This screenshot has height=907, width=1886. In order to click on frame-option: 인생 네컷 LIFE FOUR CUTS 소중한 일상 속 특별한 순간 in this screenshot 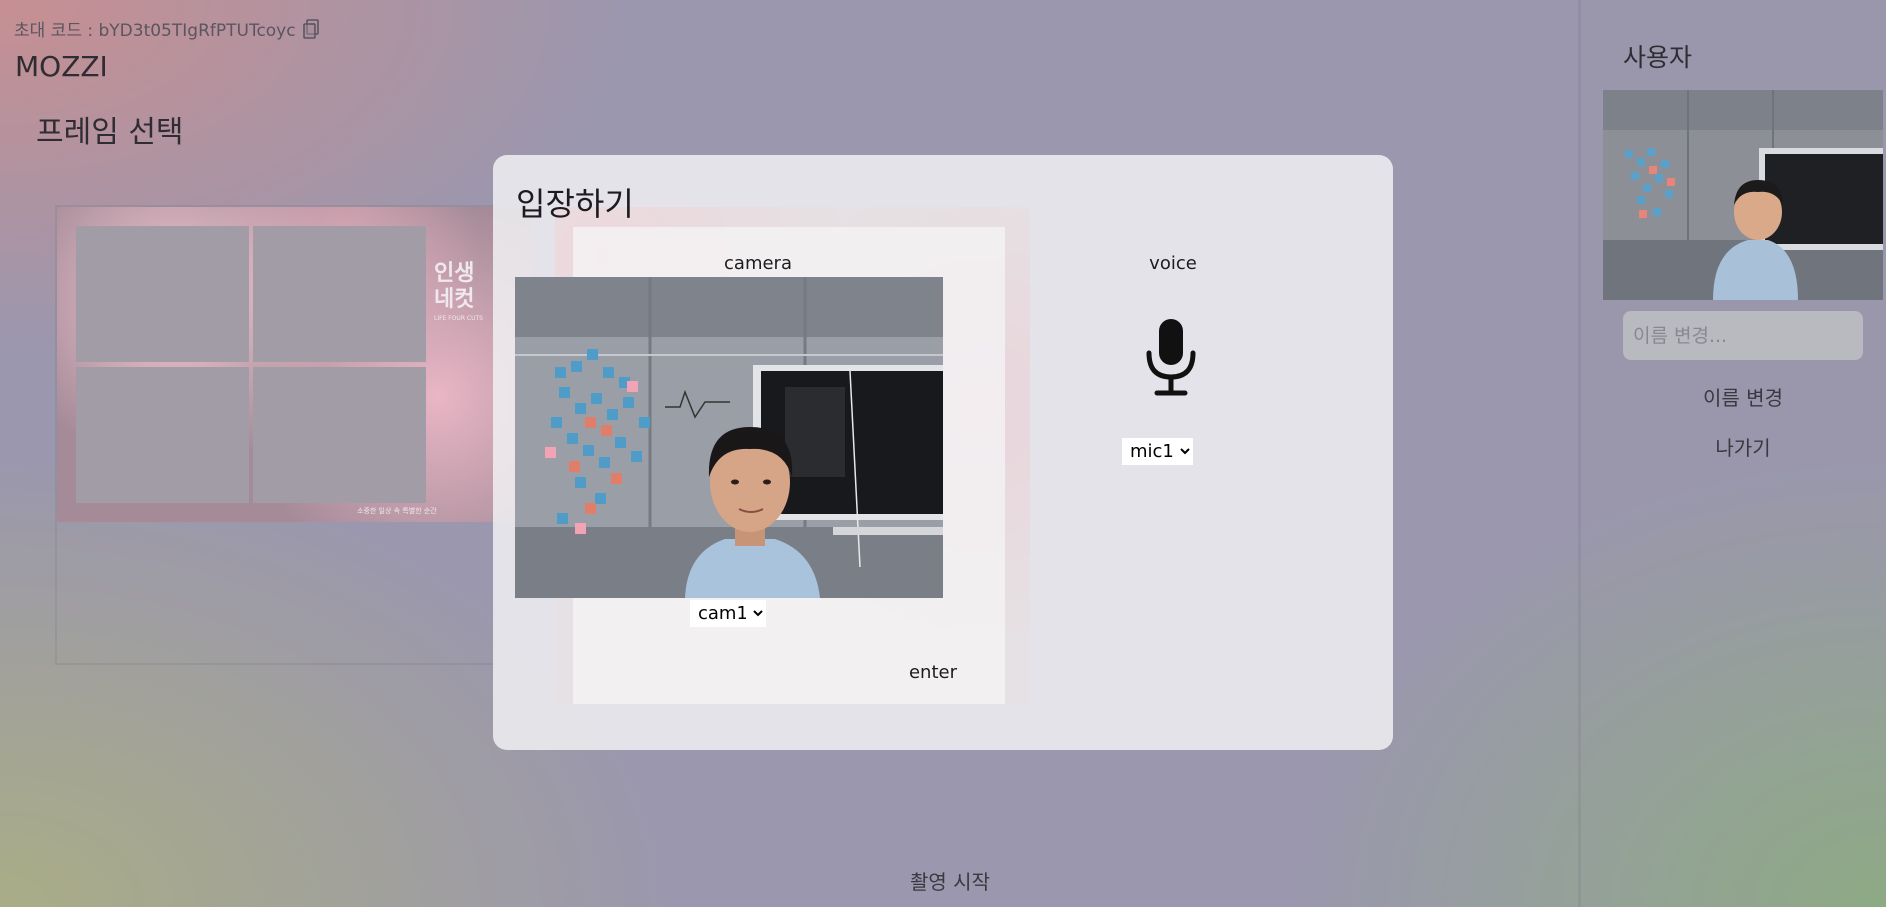, I will do `click(295, 364)`.